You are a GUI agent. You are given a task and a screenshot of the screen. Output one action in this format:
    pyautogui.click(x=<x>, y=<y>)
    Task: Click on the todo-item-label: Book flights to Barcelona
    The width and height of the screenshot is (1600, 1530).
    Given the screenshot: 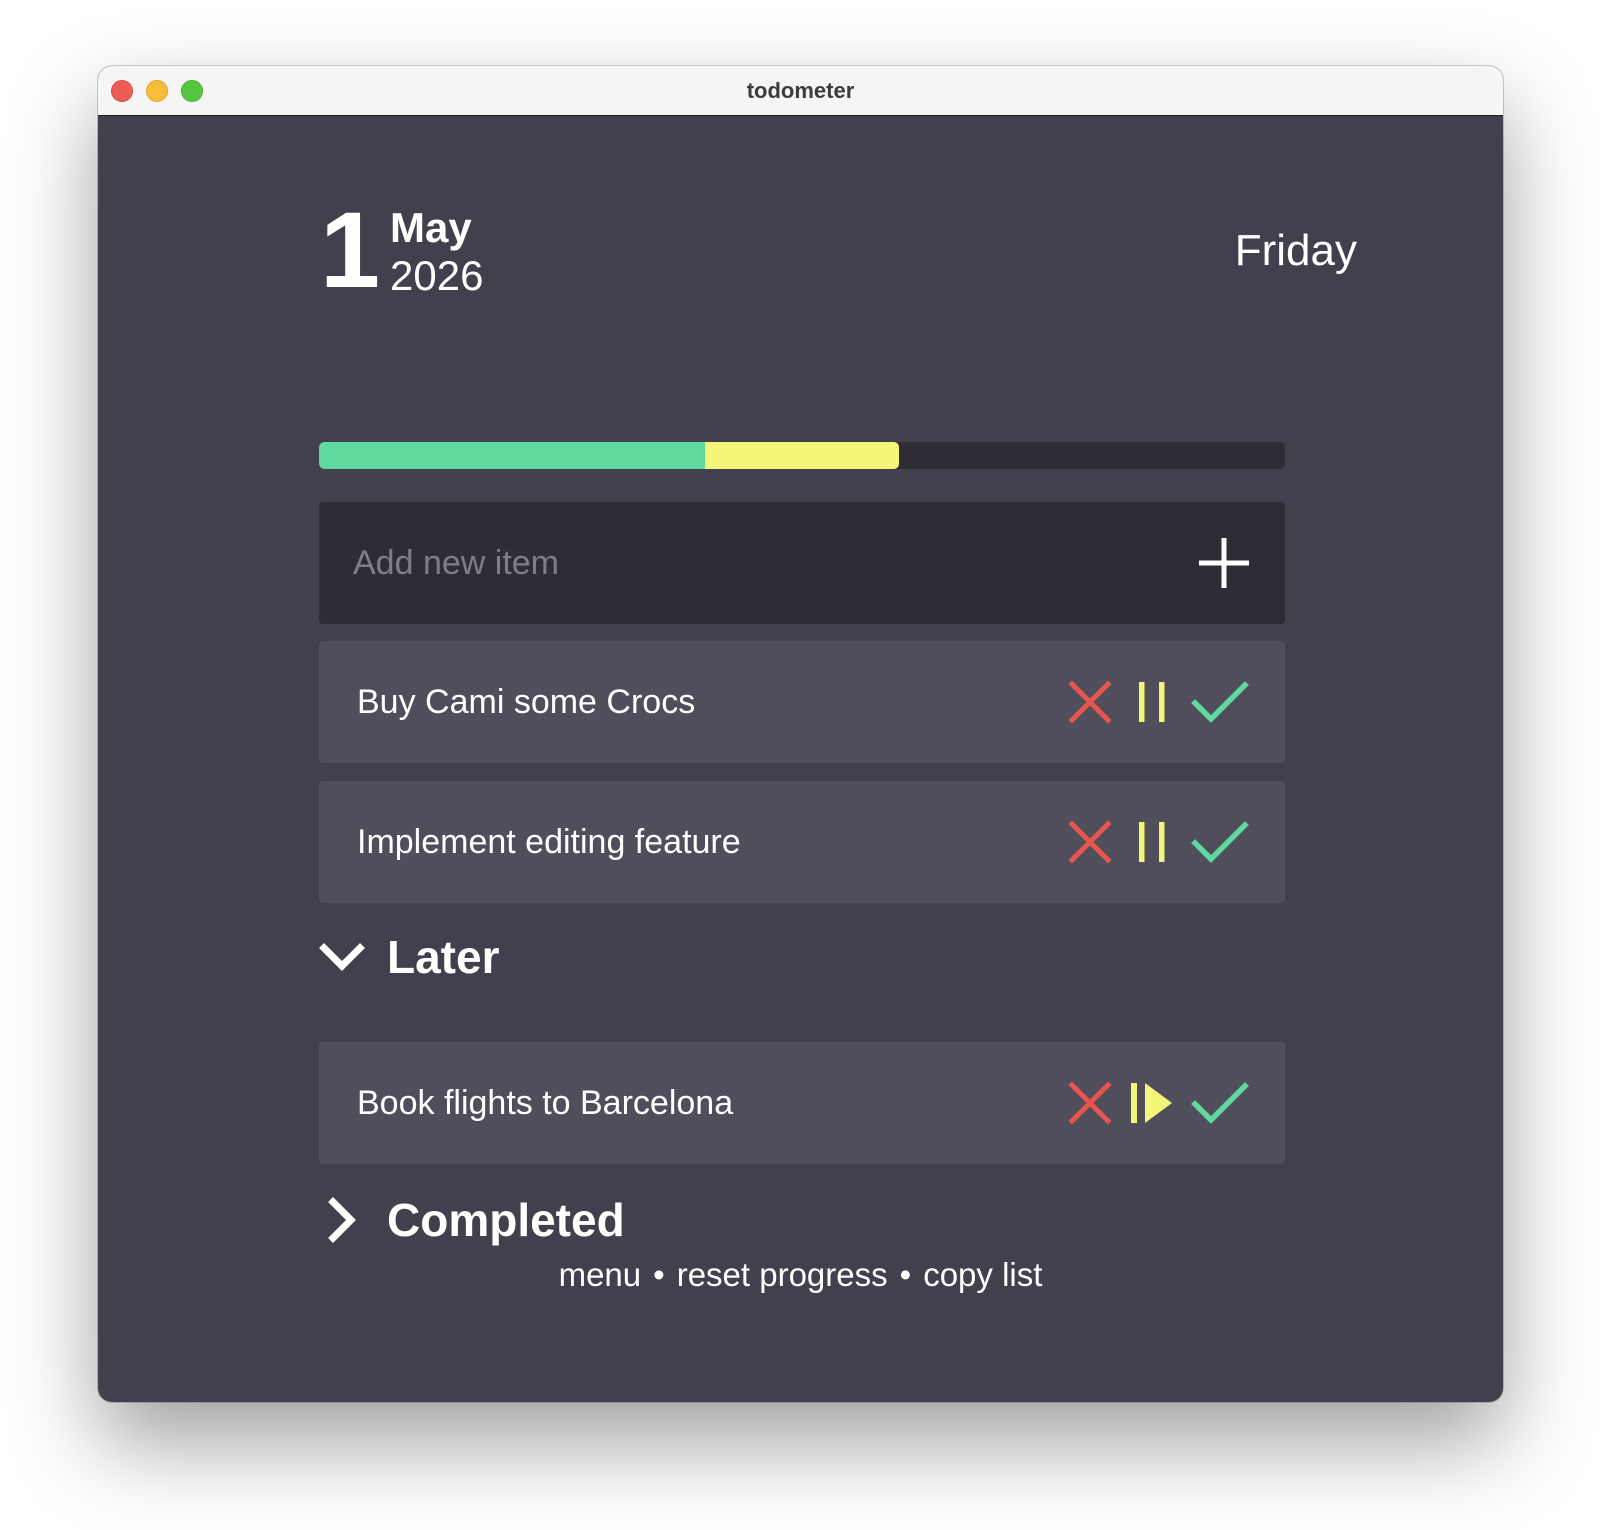 What is the action you would take?
    pyautogui.click(x=545, y=1103)
    